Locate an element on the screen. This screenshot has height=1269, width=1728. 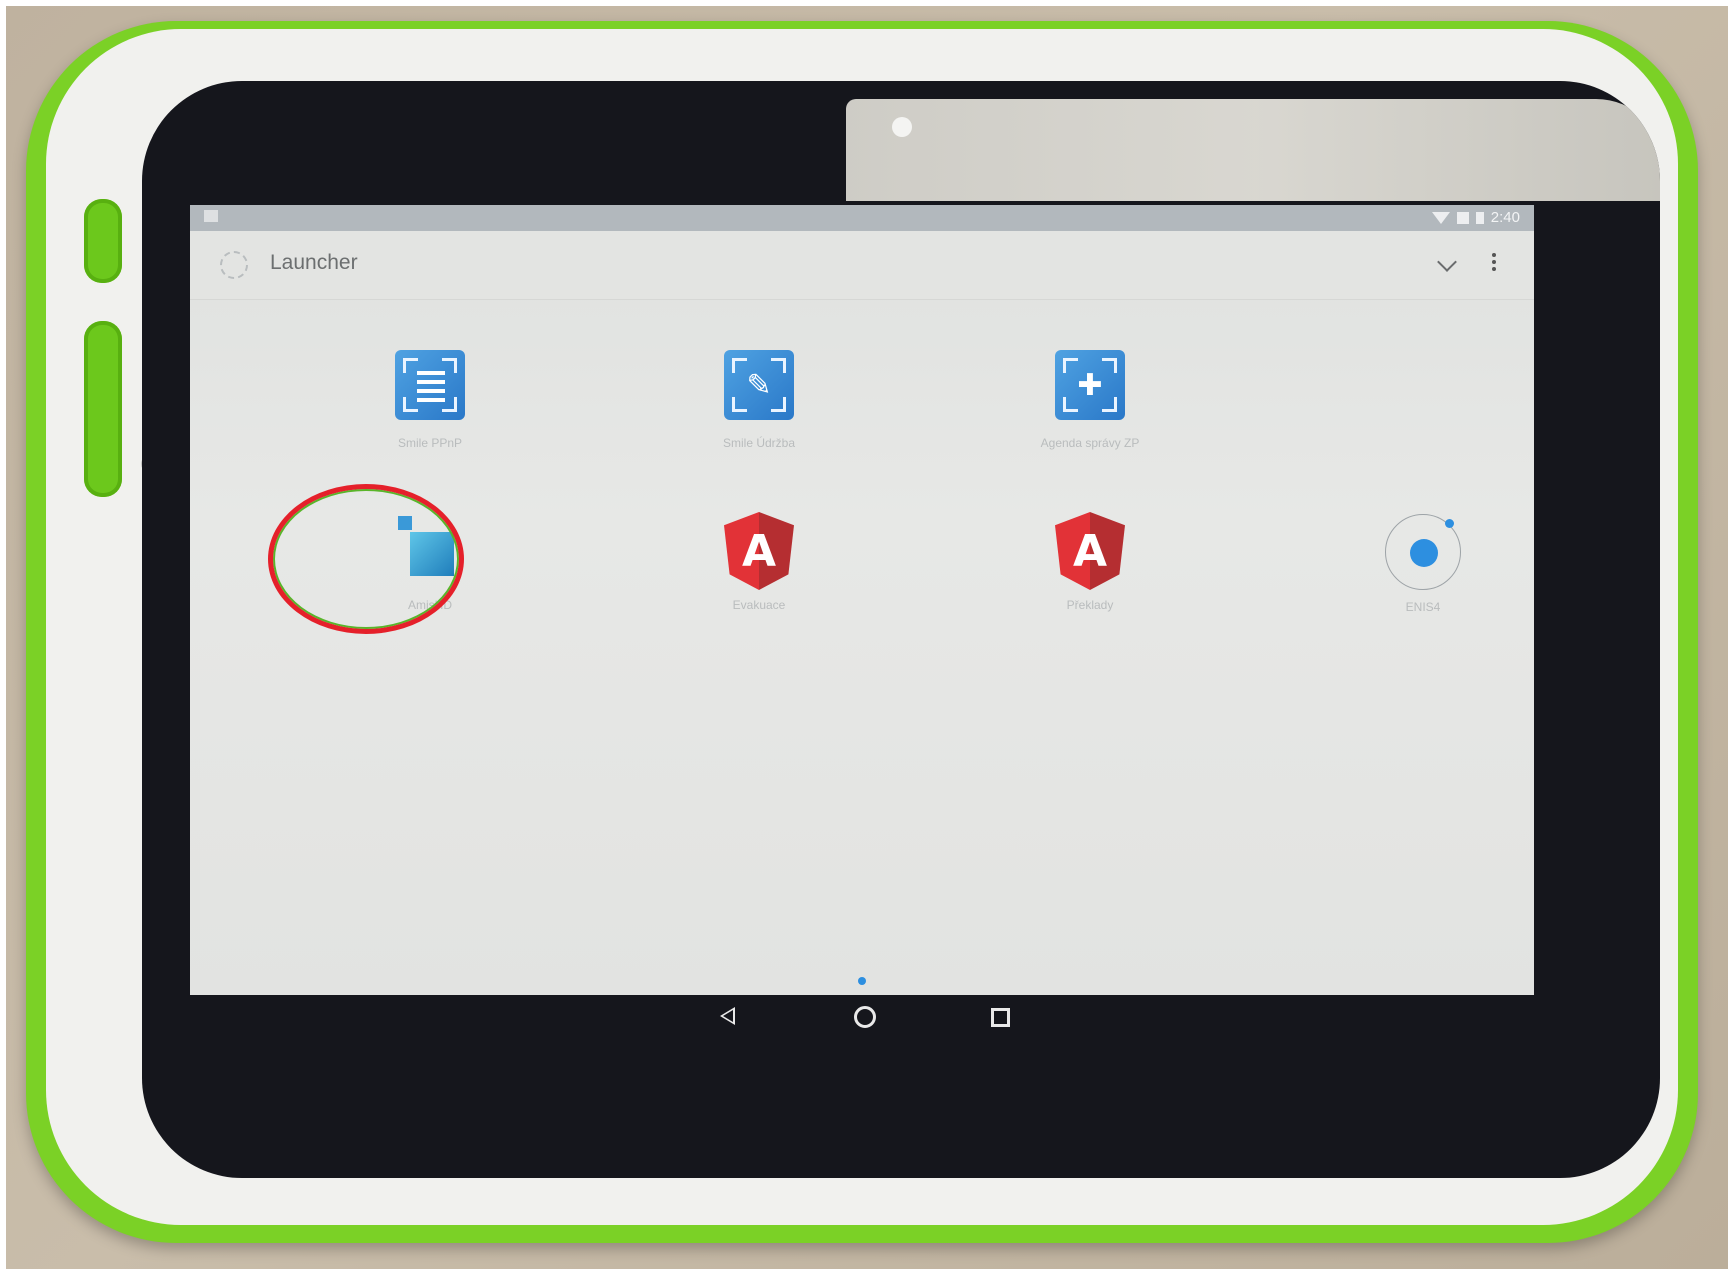
app-label: ENIS4 is located at coordinates (1423, 607).